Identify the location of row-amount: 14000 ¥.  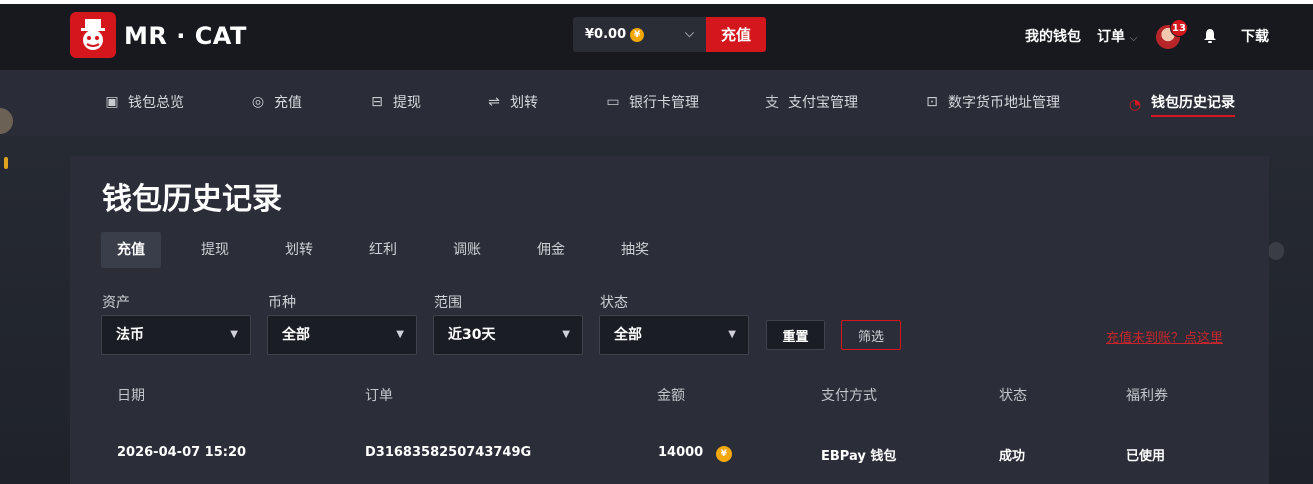
(695, 453).